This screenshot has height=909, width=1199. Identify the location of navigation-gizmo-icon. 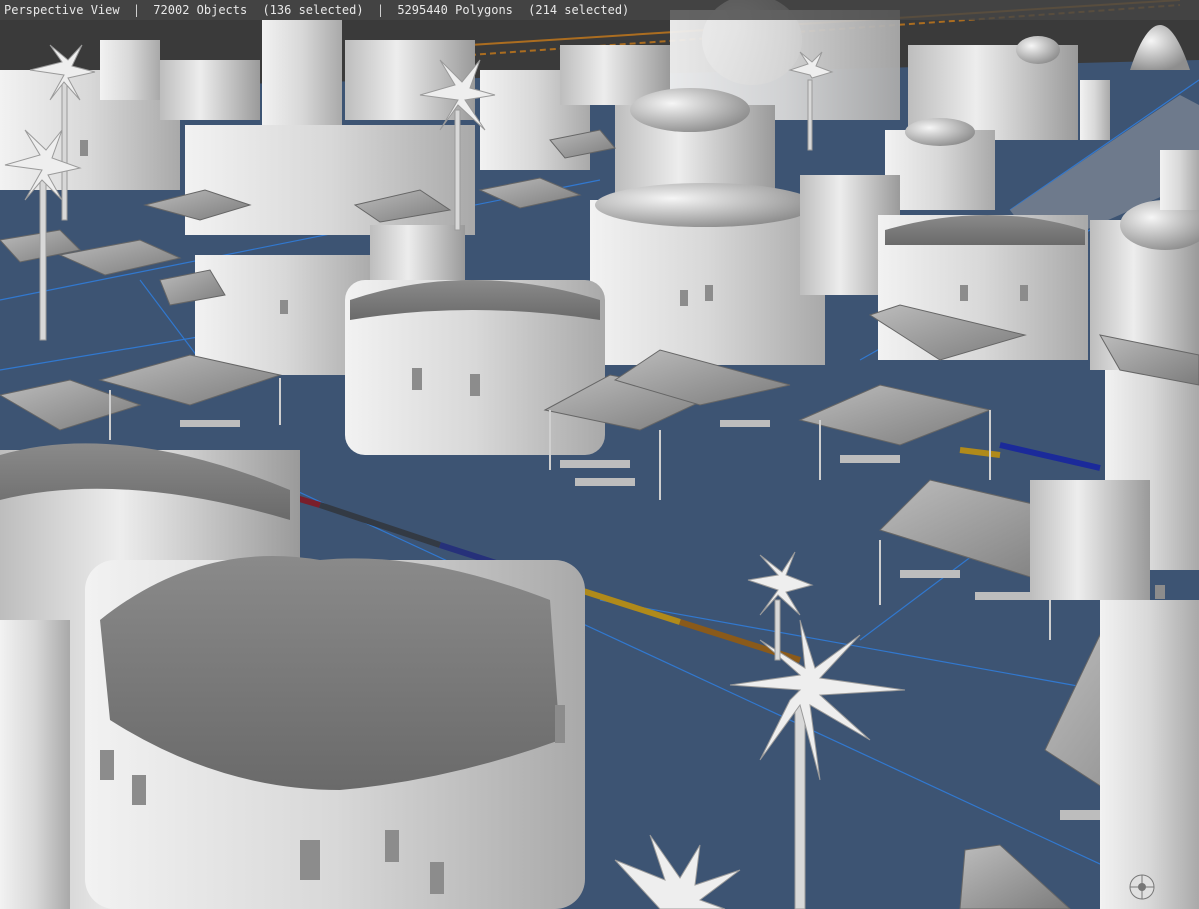
(1142, 887).